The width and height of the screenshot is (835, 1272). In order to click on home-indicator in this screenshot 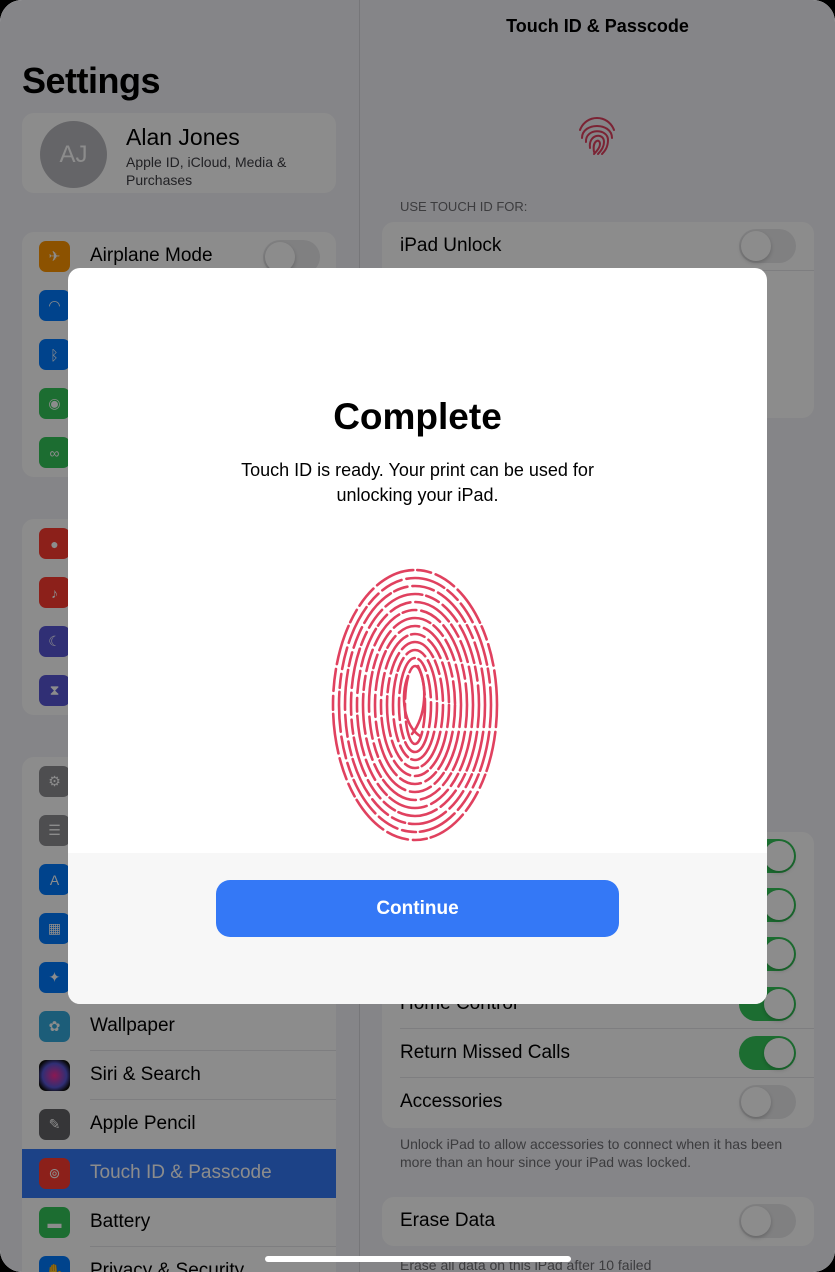, I will do `click(418, 1259)`.